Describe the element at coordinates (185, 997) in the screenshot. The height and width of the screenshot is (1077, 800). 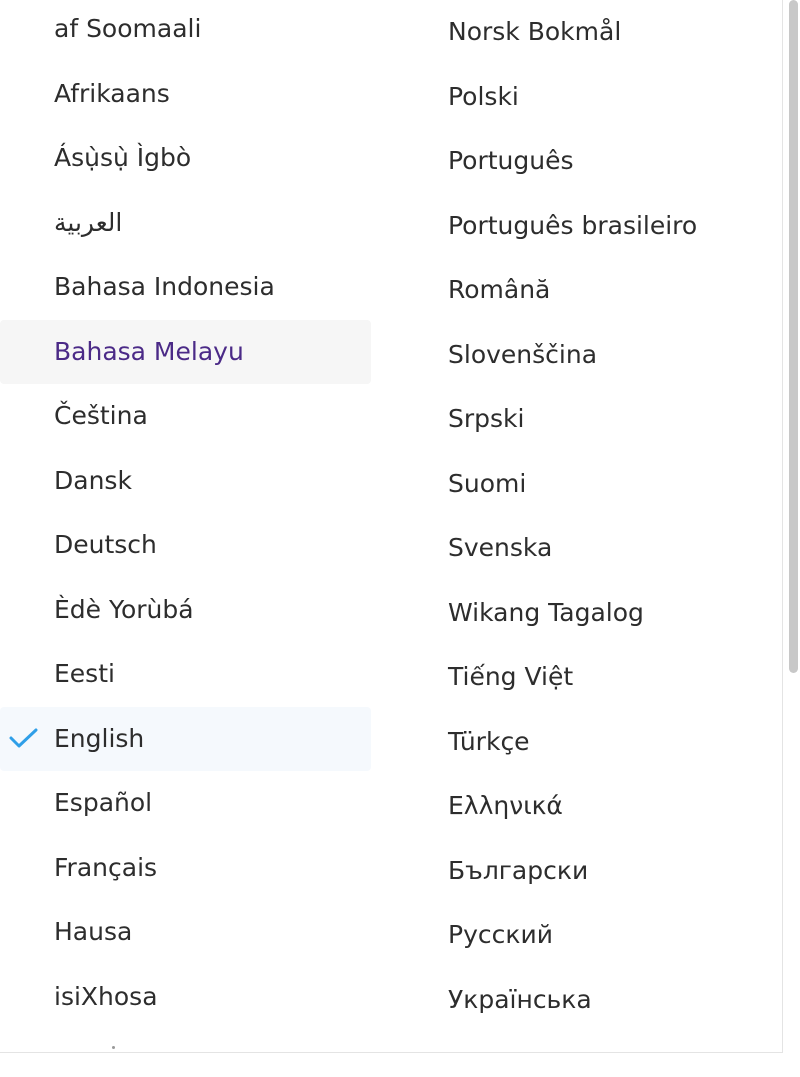
I see `language-option-isixhosa: isiXhosa` at that location.